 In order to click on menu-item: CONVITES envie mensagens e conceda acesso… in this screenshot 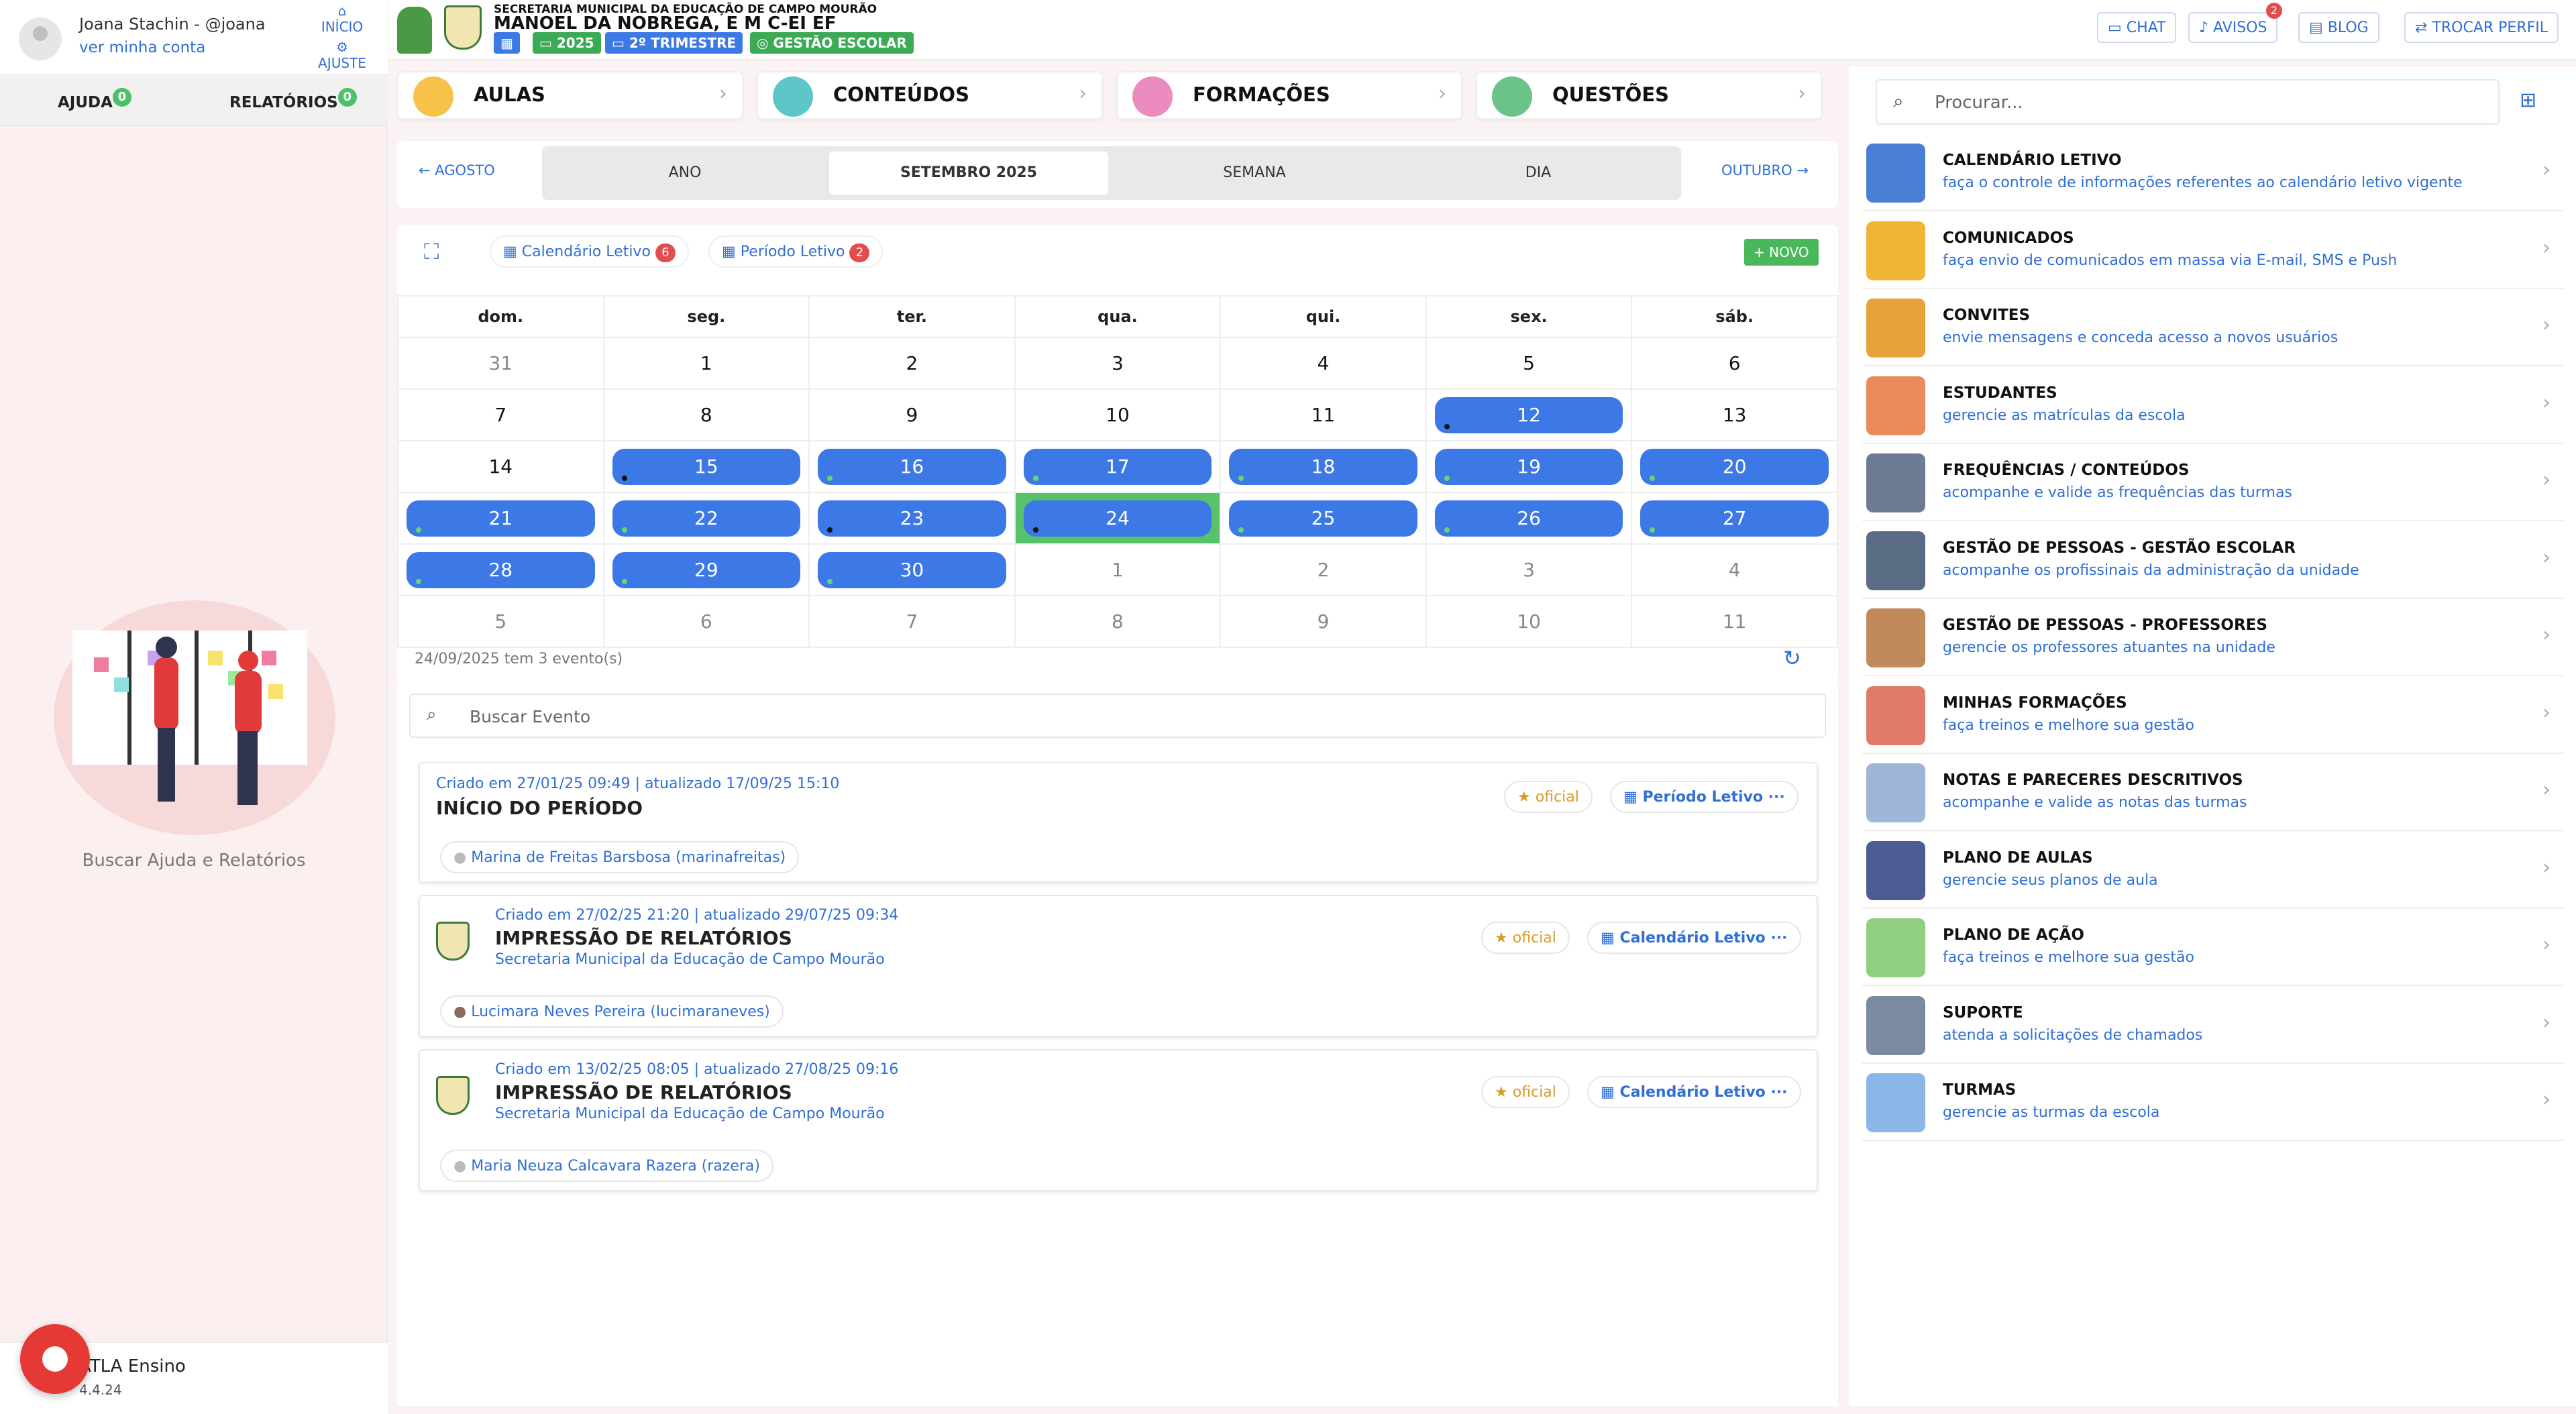, I will do `click(2213, 327)`.